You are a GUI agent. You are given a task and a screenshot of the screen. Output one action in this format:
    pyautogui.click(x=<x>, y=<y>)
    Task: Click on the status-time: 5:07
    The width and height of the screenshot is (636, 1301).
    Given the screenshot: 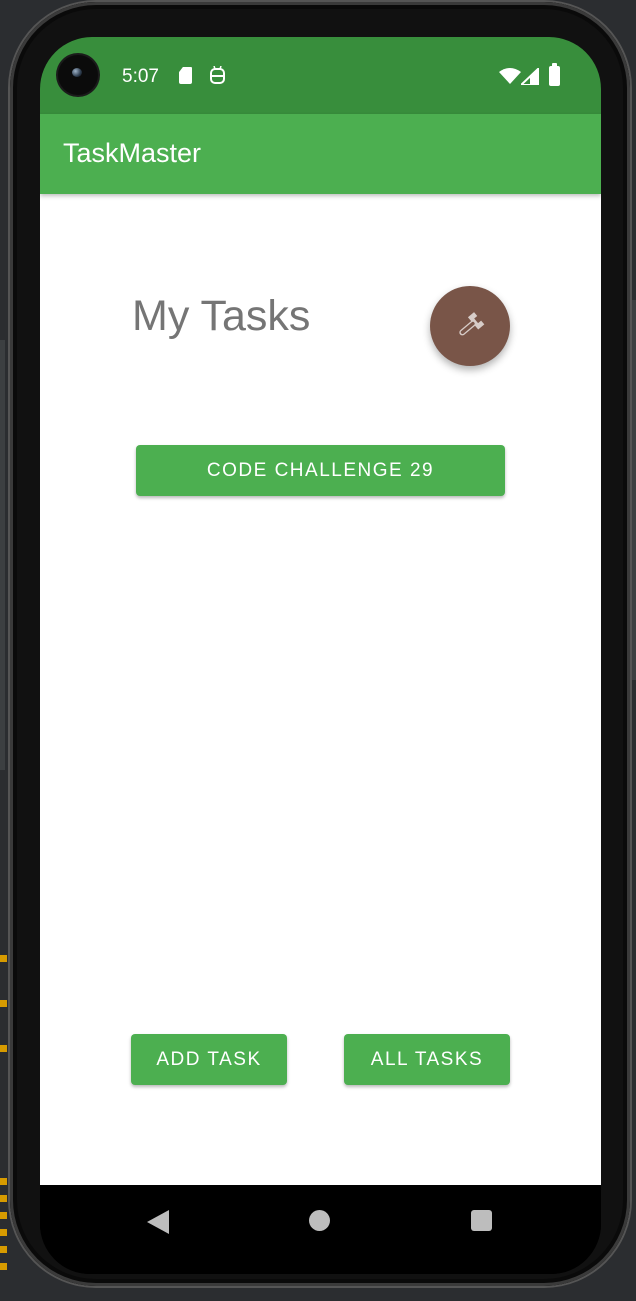 What is the action you would take?
    pyautogui.click(x=140, y=76)
    